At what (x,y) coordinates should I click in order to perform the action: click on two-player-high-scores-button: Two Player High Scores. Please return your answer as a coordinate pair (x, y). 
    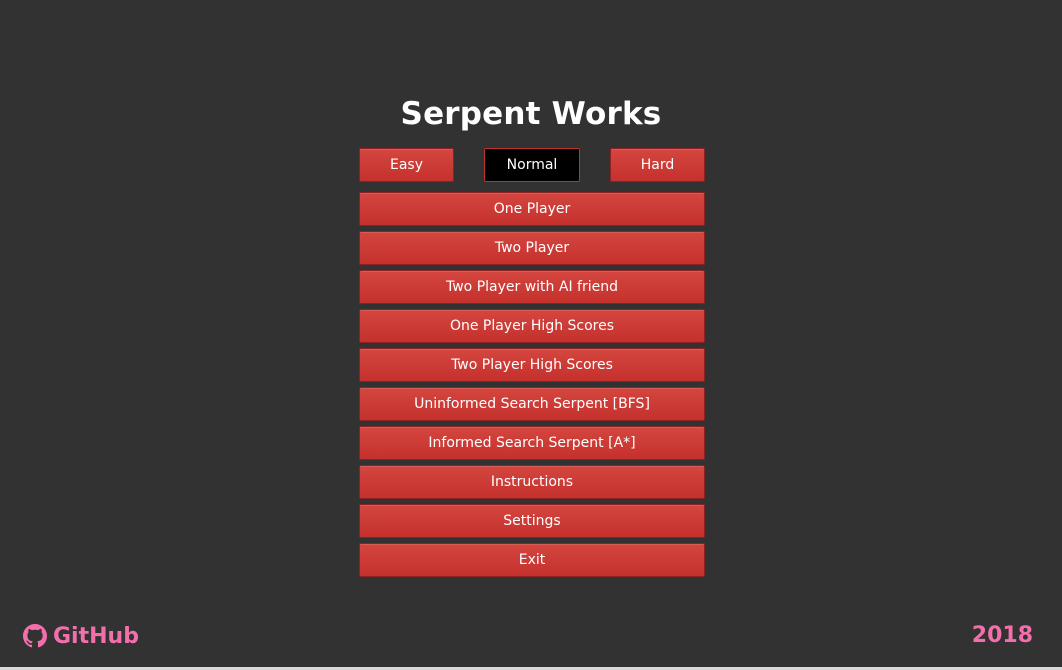
    Looking at the image, I should click on (532, 365).